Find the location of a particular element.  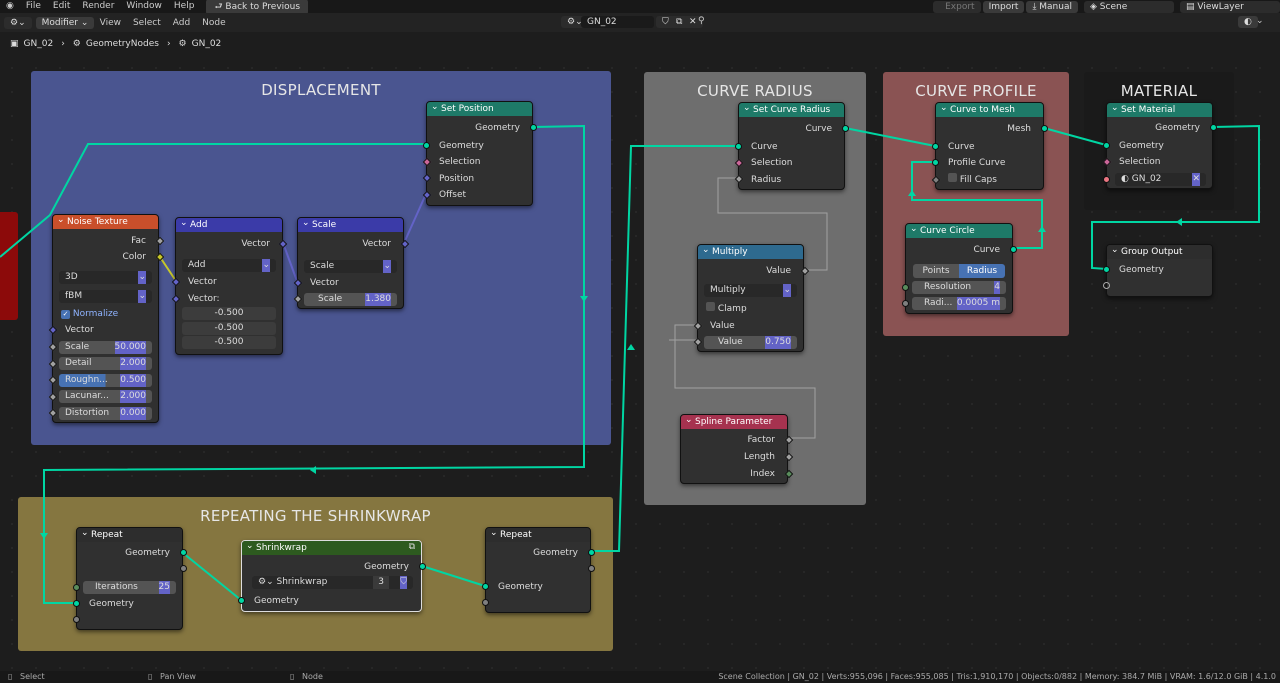

overlay-icon: ◐ is located at coordinates (1248, 22).